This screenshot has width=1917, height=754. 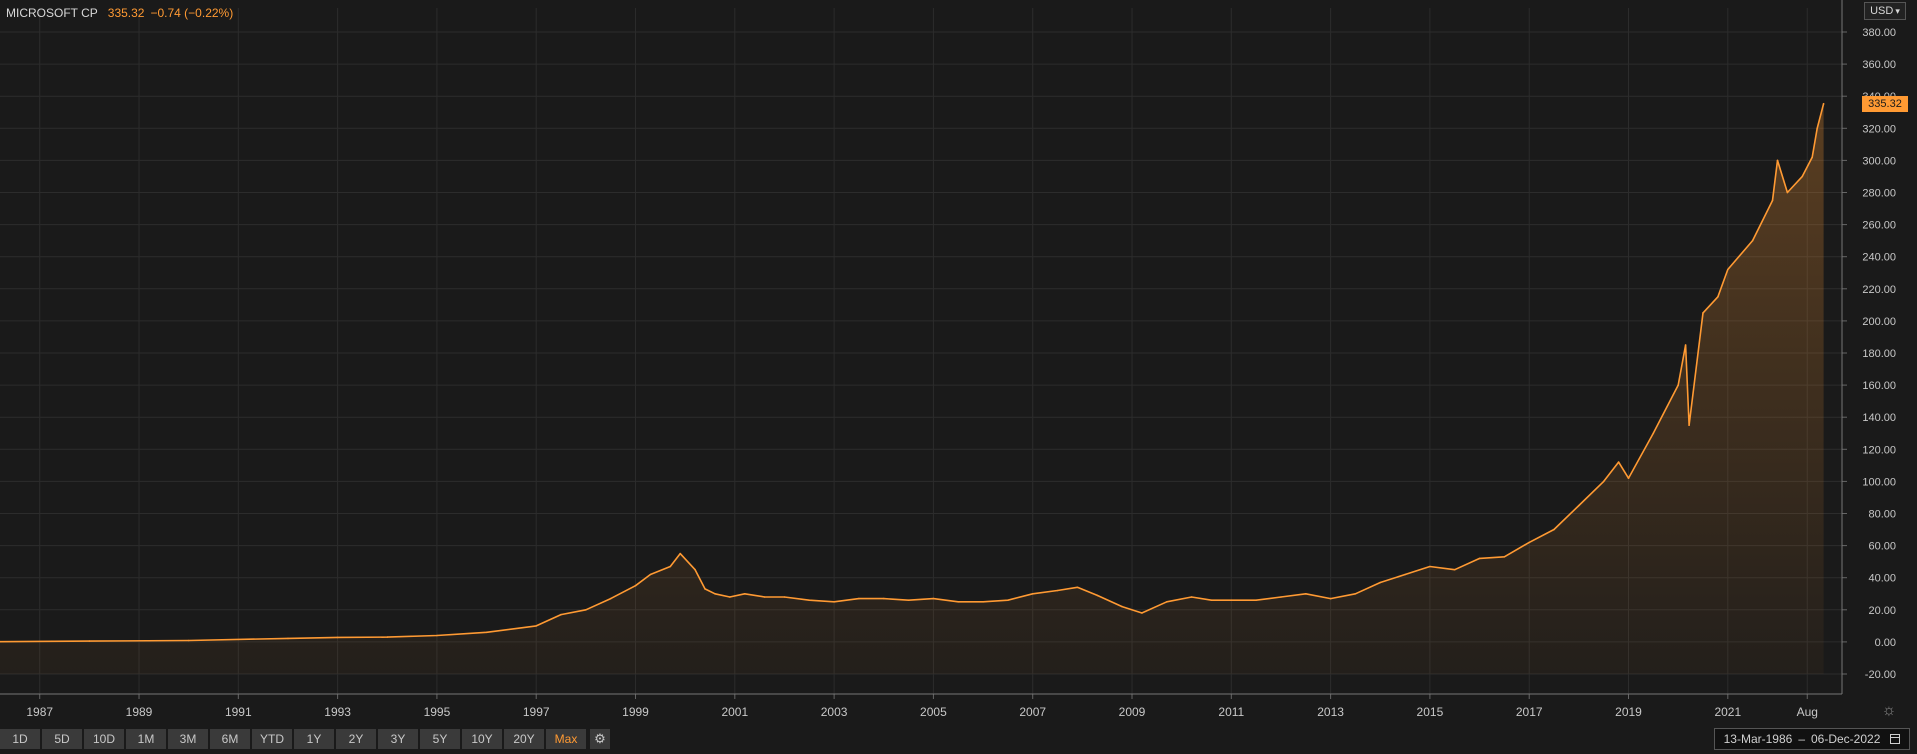 What do you see at coordinates (600, 739) in the screenshot?
I see `gear-icon: ⚙` at bounding box center [600, 739].